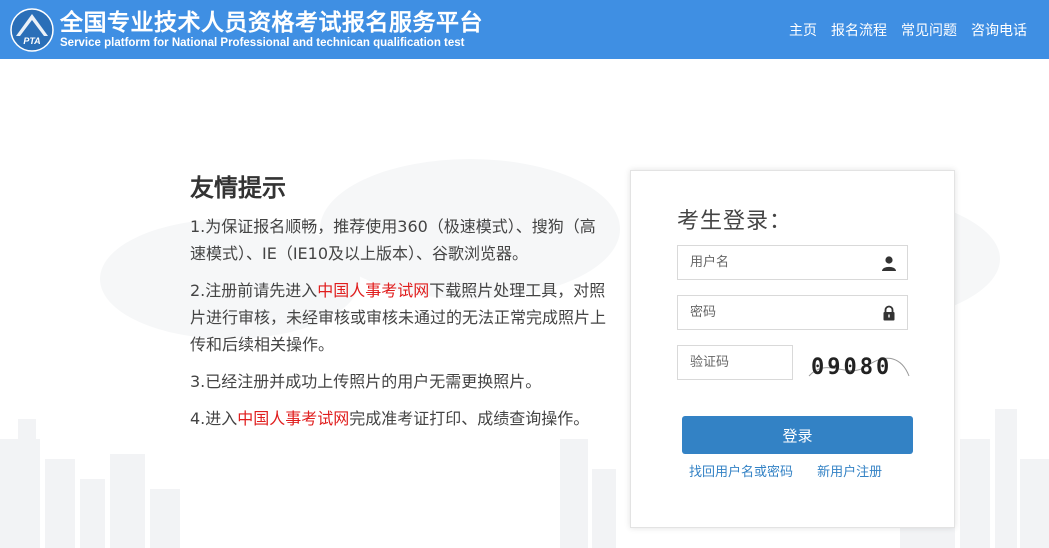  What do you see at coordinates (238, 188) in the screenshot?
I see `tips-heading: 友情提示` at bounding box center [238, 188].